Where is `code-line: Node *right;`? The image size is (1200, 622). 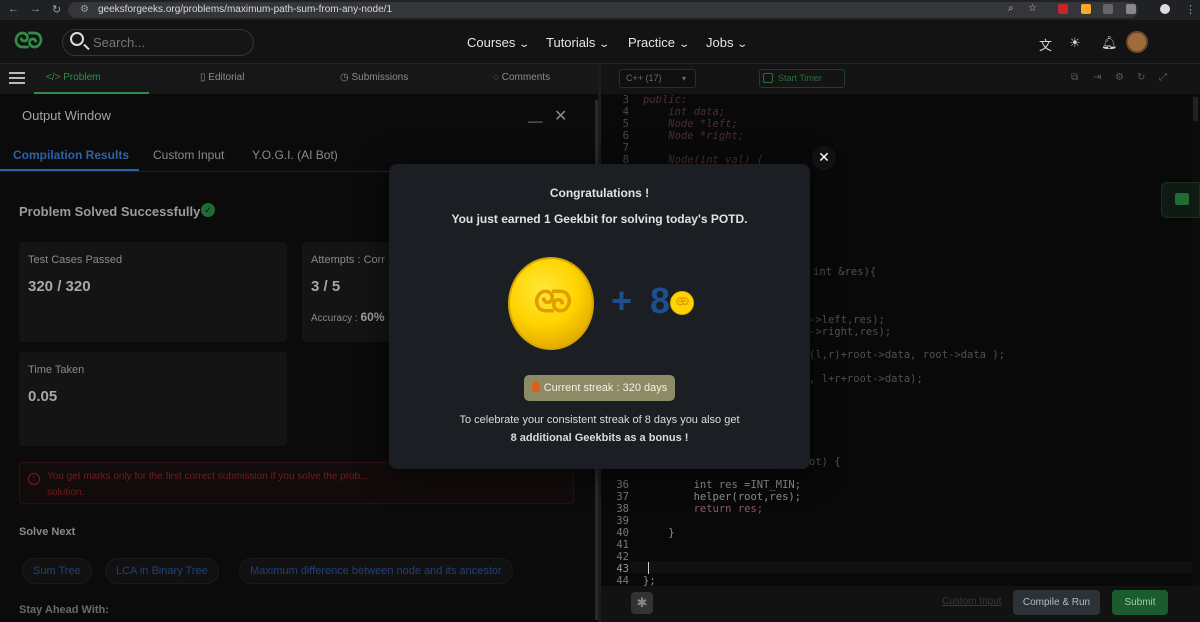
code-line: Node *right; is located at coordinates (694, 136).